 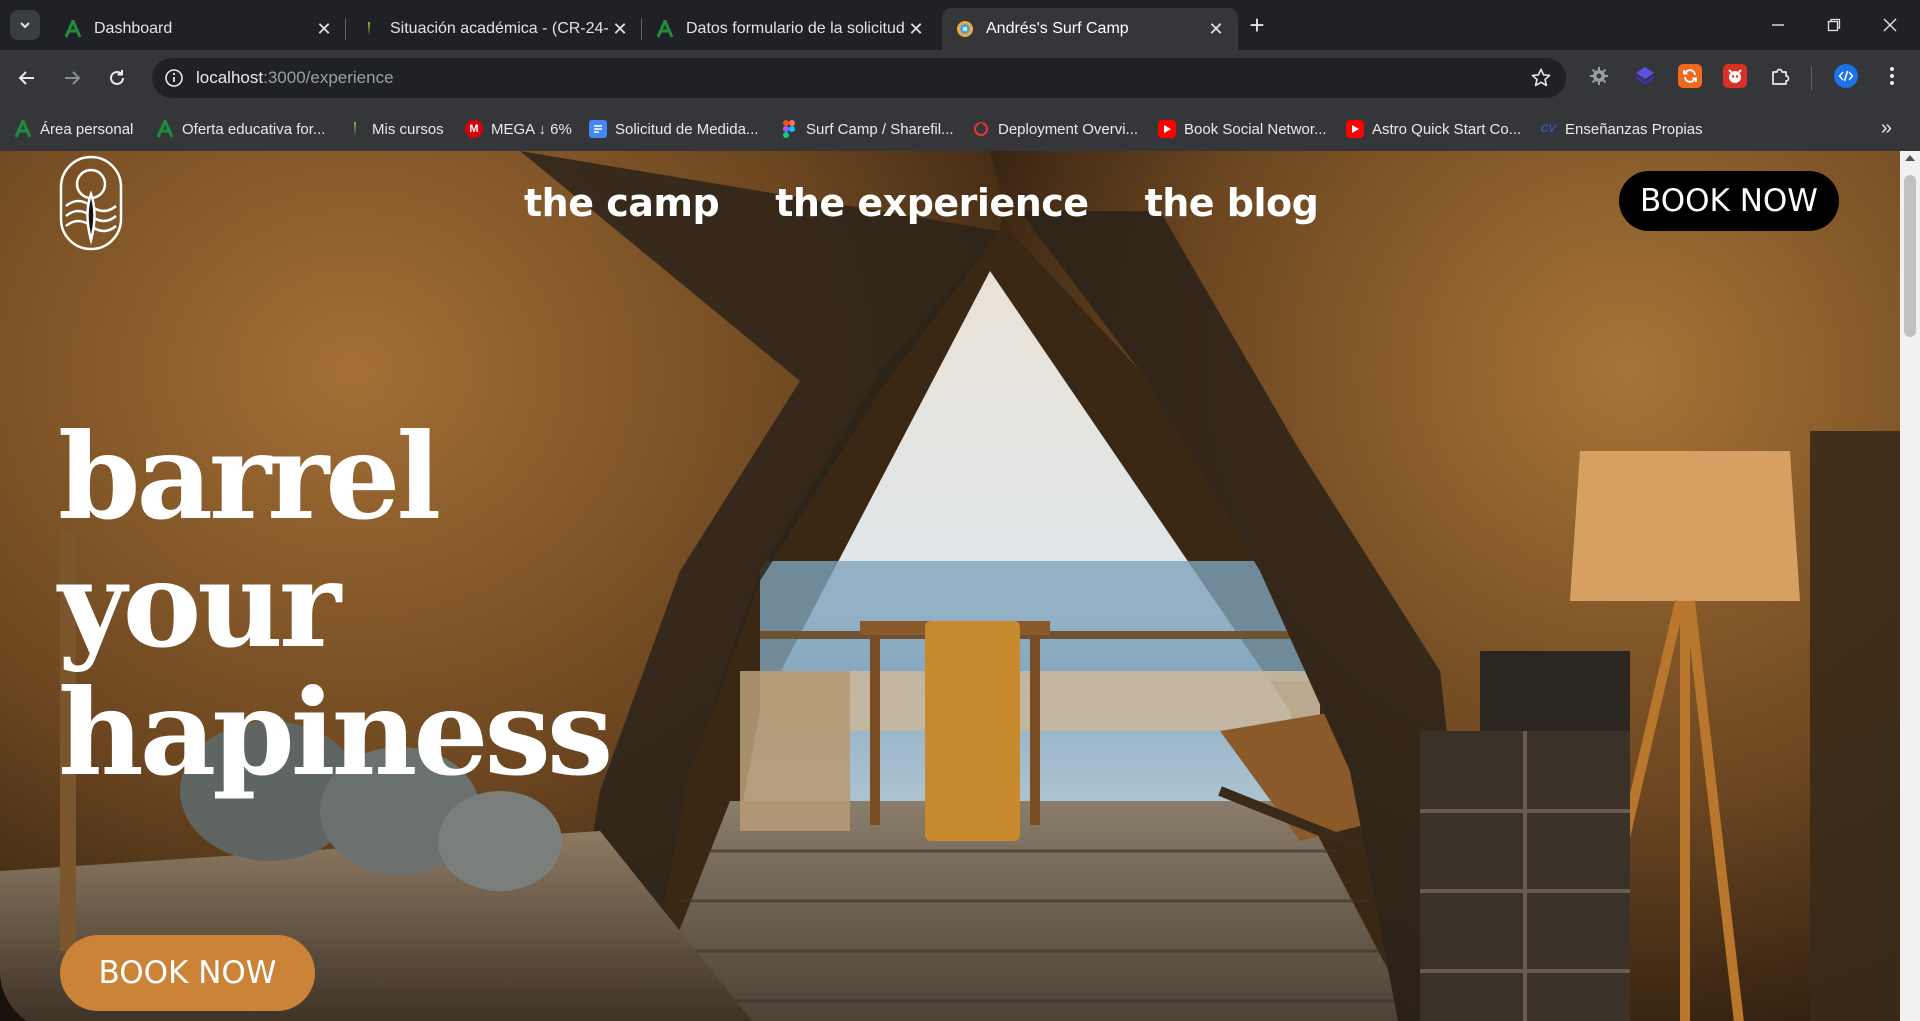 I want to click on bookmark-item: Mis cursos, so click(x=395, y=129).